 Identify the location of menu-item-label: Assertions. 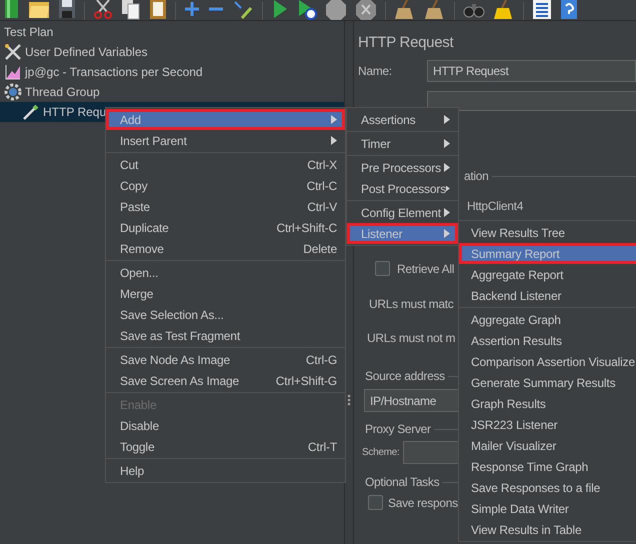
(388, 119).